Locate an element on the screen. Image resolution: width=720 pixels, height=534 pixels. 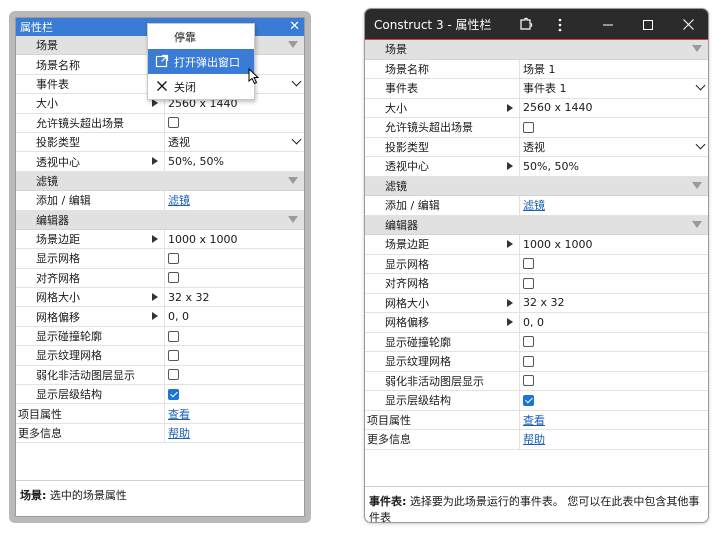
property-row: 网格偏移 0, 0 is located at coordinates (536, 323).